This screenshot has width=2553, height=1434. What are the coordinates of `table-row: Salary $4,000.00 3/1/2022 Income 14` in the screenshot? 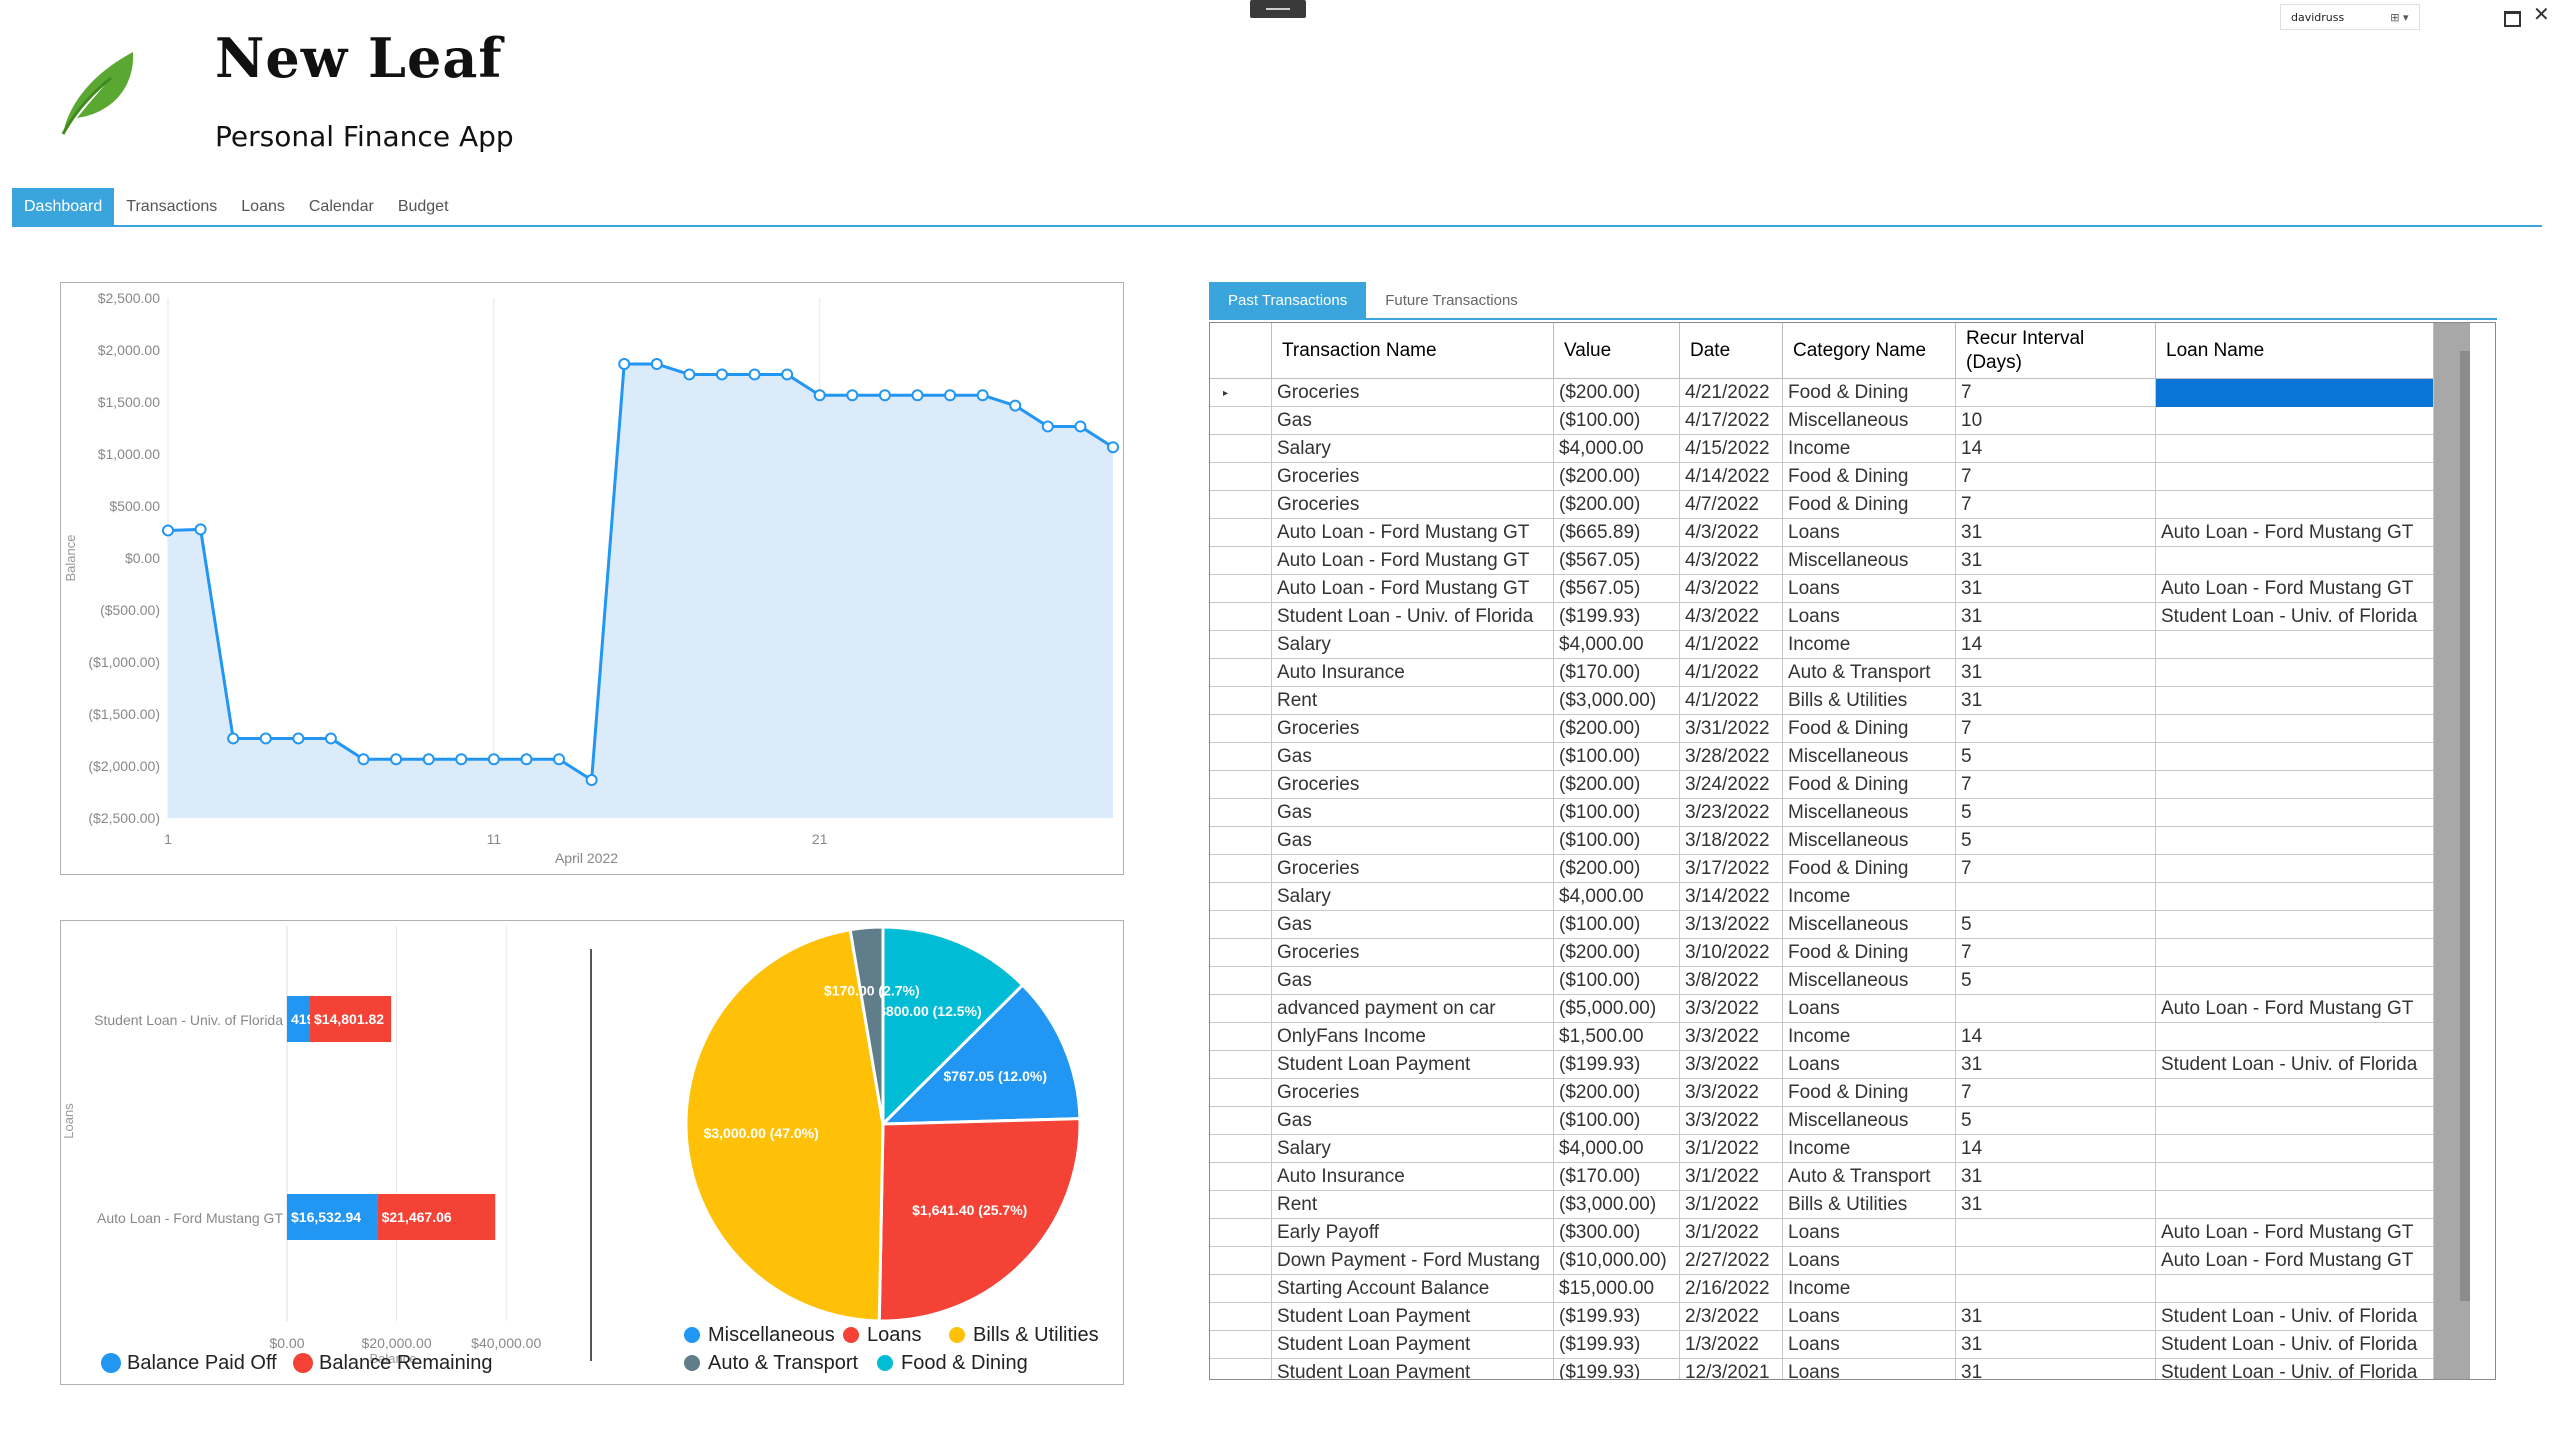 It's located at (1822, 1149).